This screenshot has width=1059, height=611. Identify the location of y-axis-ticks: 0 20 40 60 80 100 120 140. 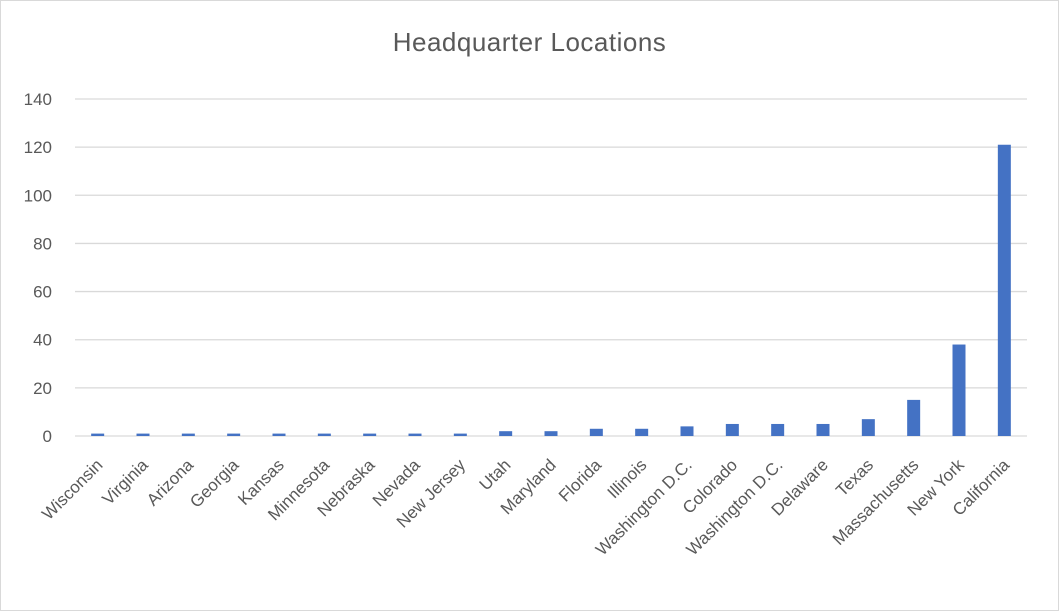
(38, 268).